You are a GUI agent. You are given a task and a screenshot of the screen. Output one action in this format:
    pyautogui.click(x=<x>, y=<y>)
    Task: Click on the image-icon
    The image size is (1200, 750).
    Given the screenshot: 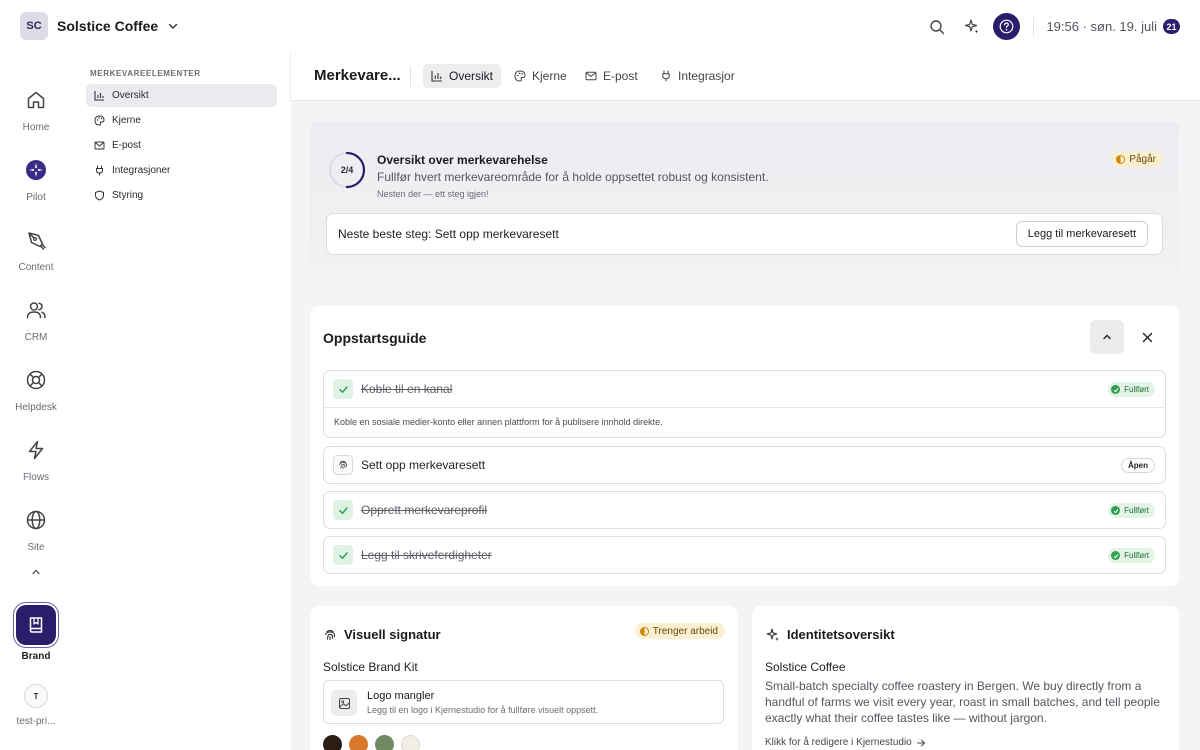 What is the action you would take?
    pyautogui.click(x=344, y=703)
    